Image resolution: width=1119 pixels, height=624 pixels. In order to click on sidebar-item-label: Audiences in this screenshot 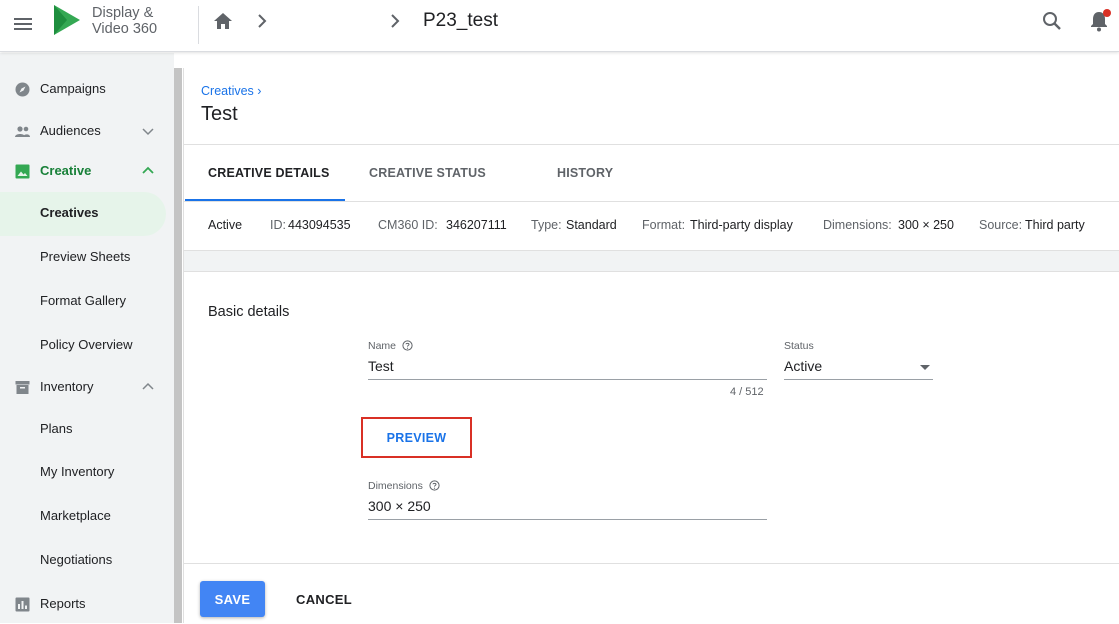, I will do `click(70, 130)`.